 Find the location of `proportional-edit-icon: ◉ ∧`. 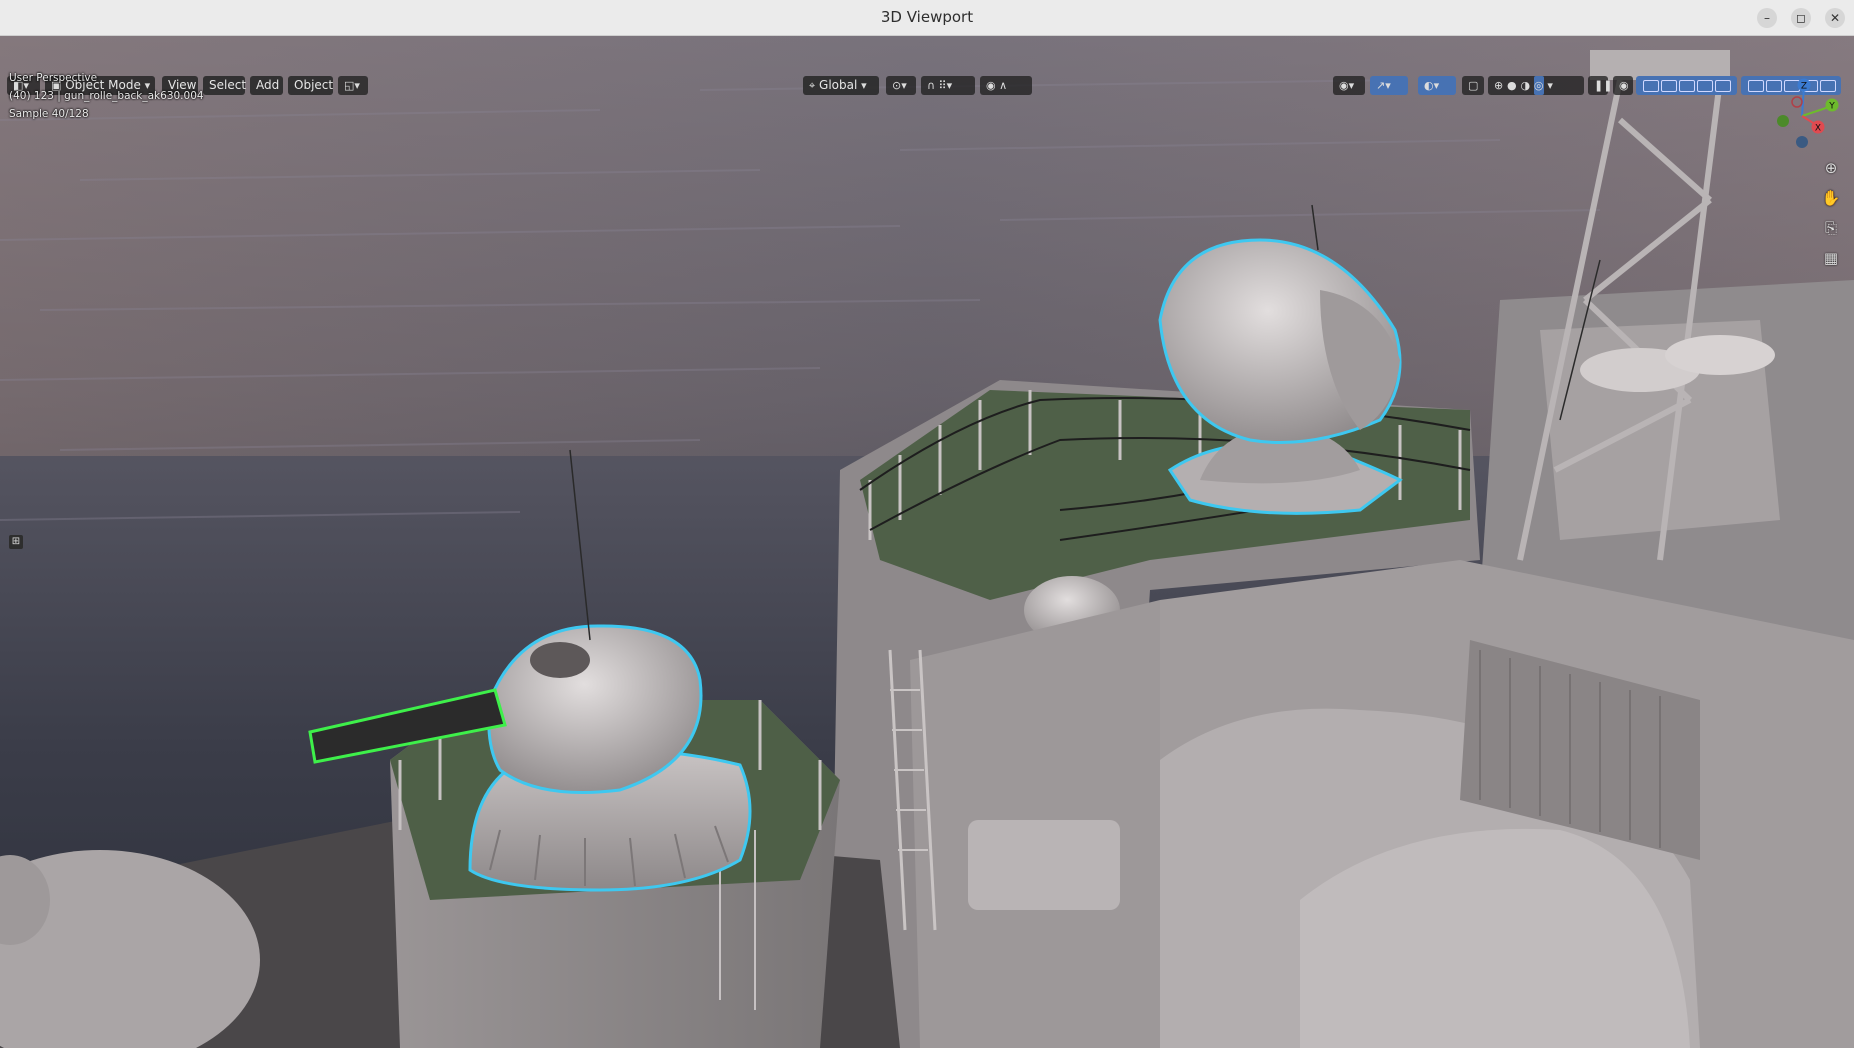

proportional-edit-icon: ◉ ∧ is located at coordinates (997, 85).